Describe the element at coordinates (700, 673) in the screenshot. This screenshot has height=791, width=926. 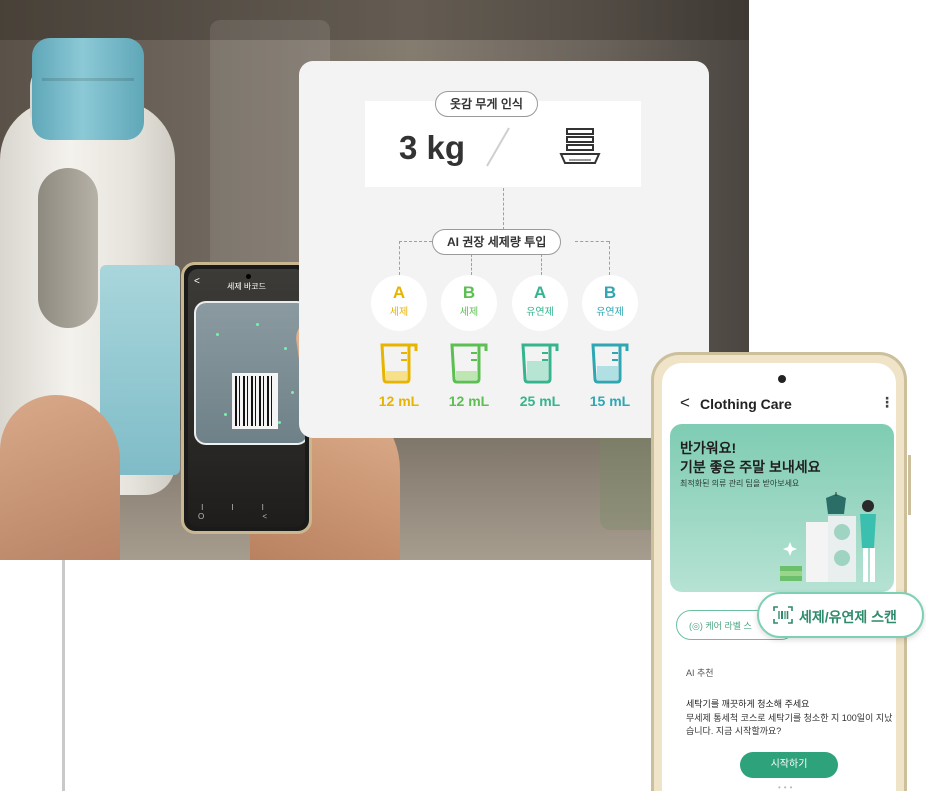
I see `section-title: AI 추천` at that location.